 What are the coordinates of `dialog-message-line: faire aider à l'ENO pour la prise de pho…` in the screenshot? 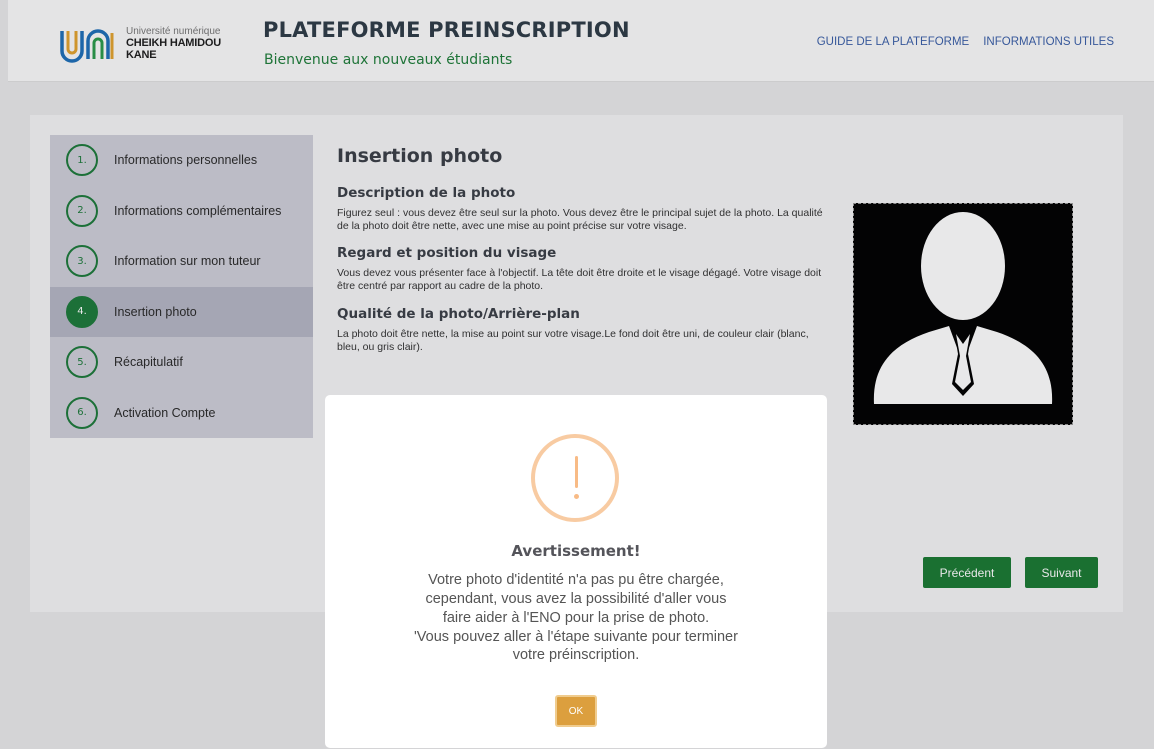 It's located at (576, 617).